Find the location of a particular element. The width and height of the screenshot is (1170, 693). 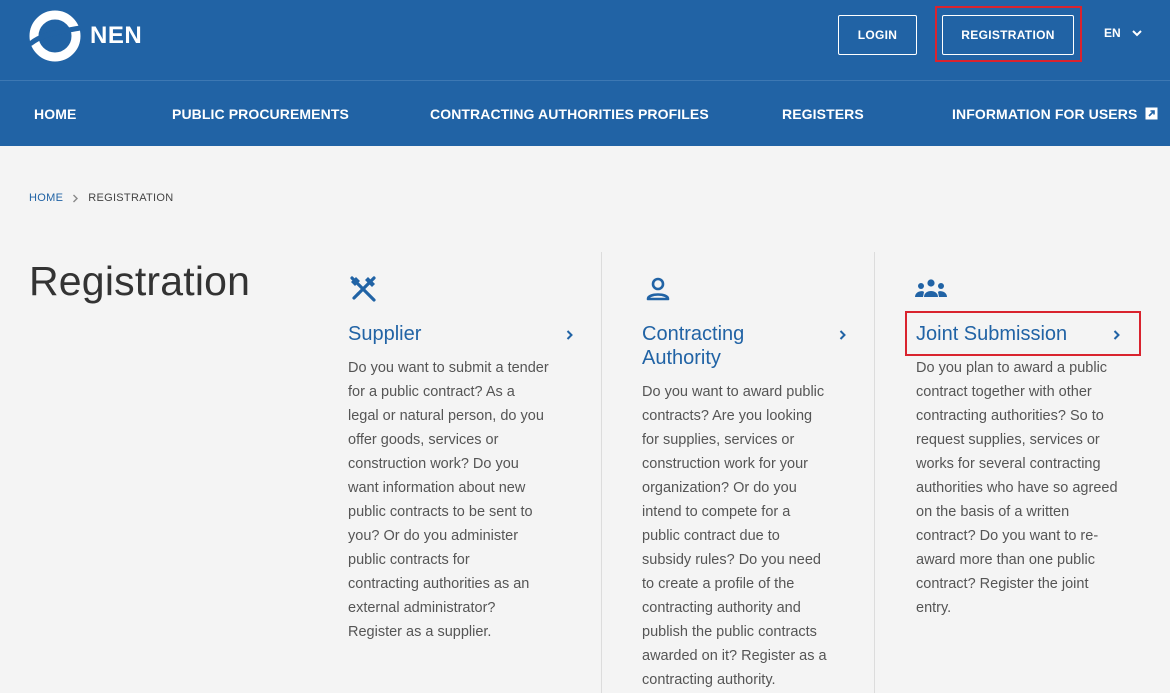

nen-logo-icon is located at coordinates (55, 36).